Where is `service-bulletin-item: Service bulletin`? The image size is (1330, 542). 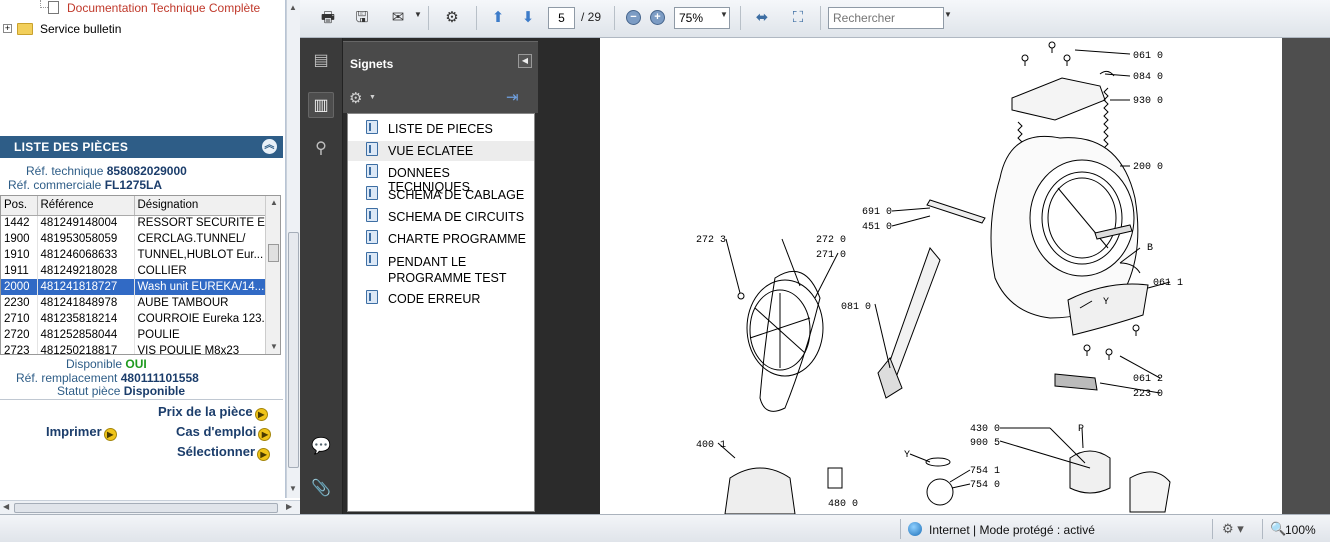
service-bulletin-item: Service bulletin is located at coordinates (80, 29).